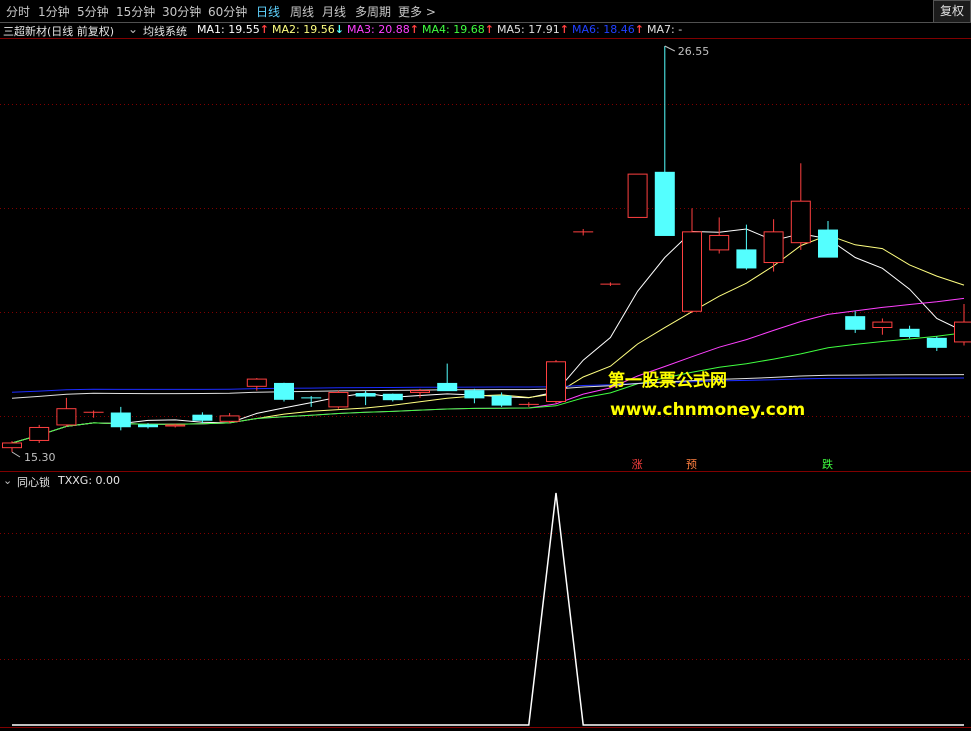 The height and width of the screenshot is (731, 971). I want to click on signal-label: 预, so click(691, 464).